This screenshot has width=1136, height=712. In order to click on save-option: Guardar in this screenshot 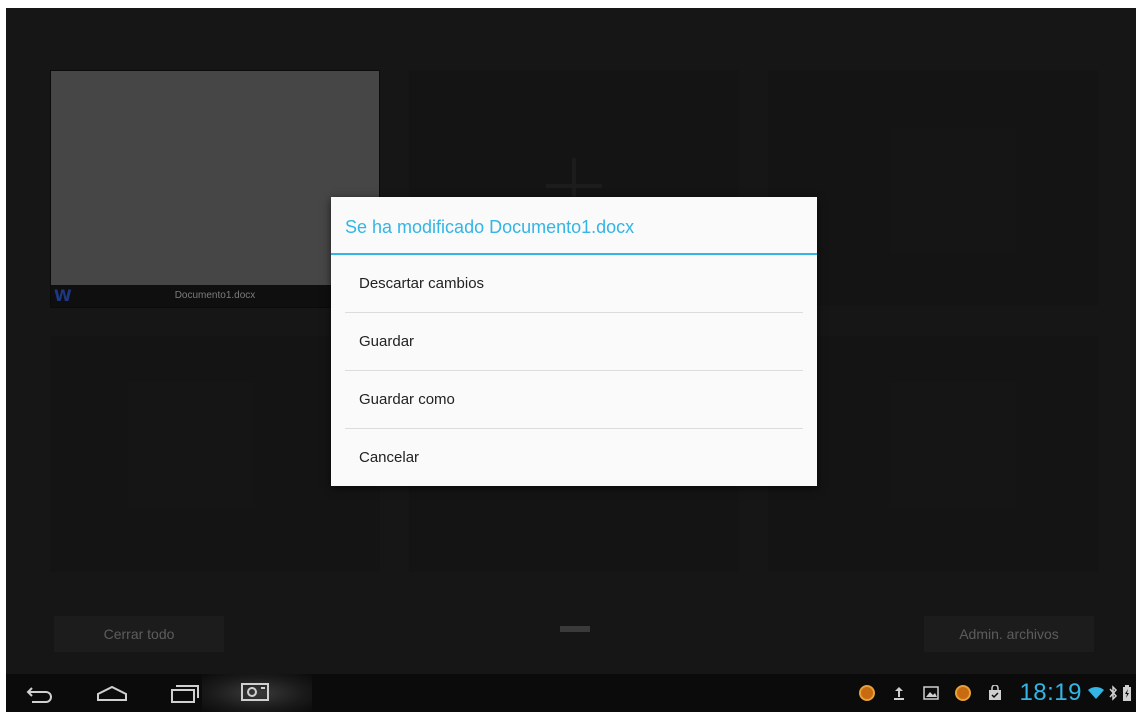, I will do `click(574, 342)`.